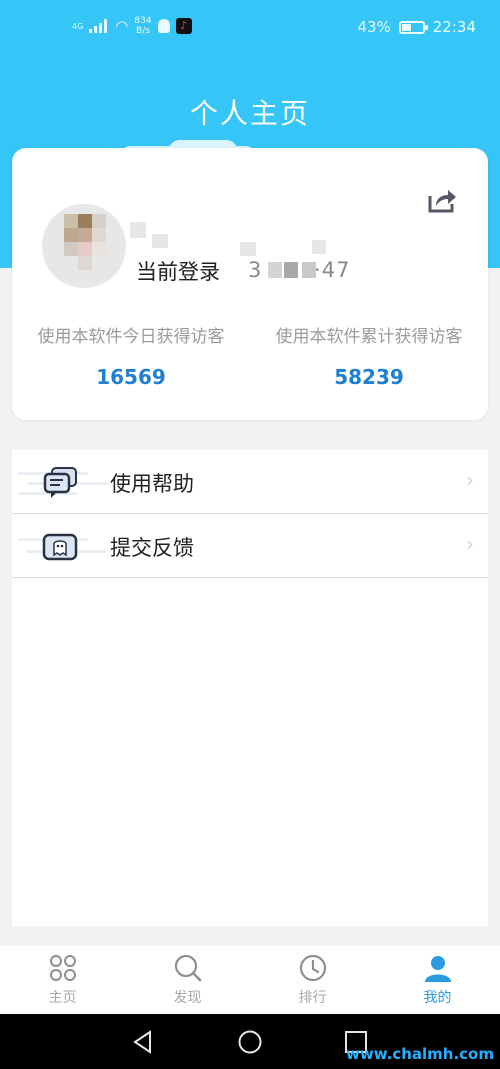 This screenshot has width=500, height=1069. Describe the element at coordinates (413, 27) in the screenshot. I see `battery-icon` at that location.